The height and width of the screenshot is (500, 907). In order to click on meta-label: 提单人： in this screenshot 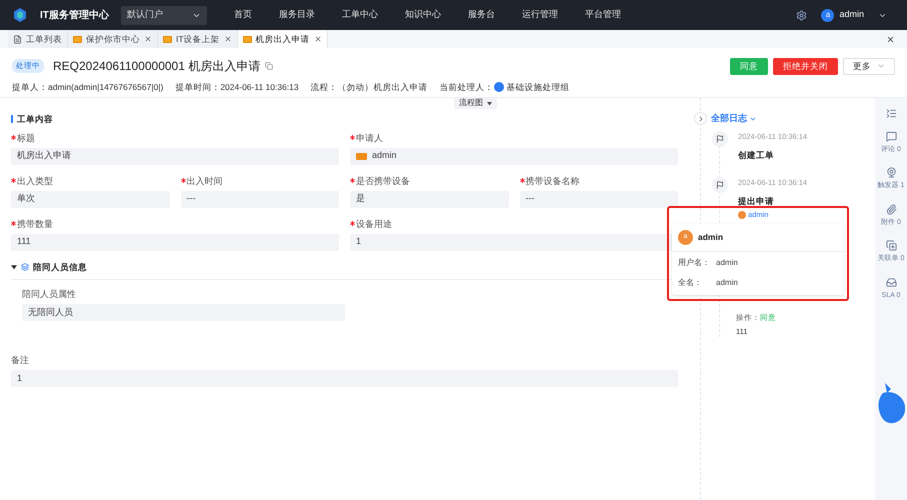, I will do `click(30, 87)`.